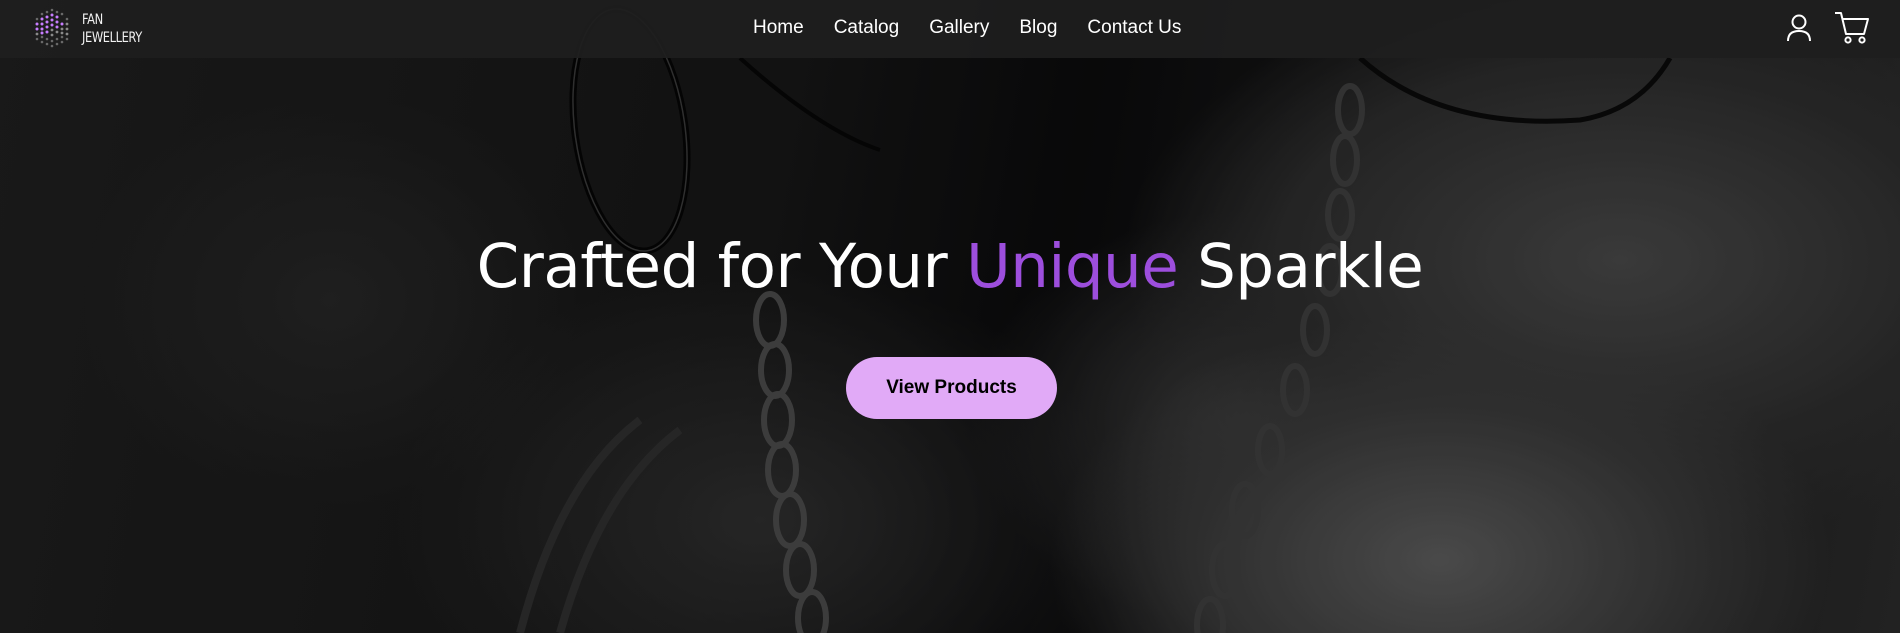  Describe the element at coordinates (92, 20) in the screenshot. I see `brand-name-line1: FAN` at that location.